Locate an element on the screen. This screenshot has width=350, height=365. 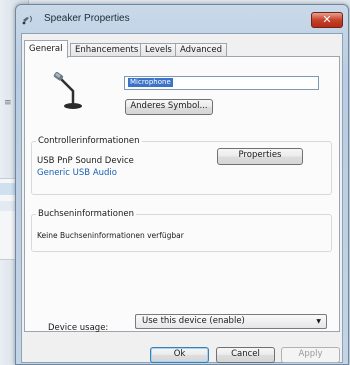
device-name-input: Microphone is located at coordinates (221, 83).